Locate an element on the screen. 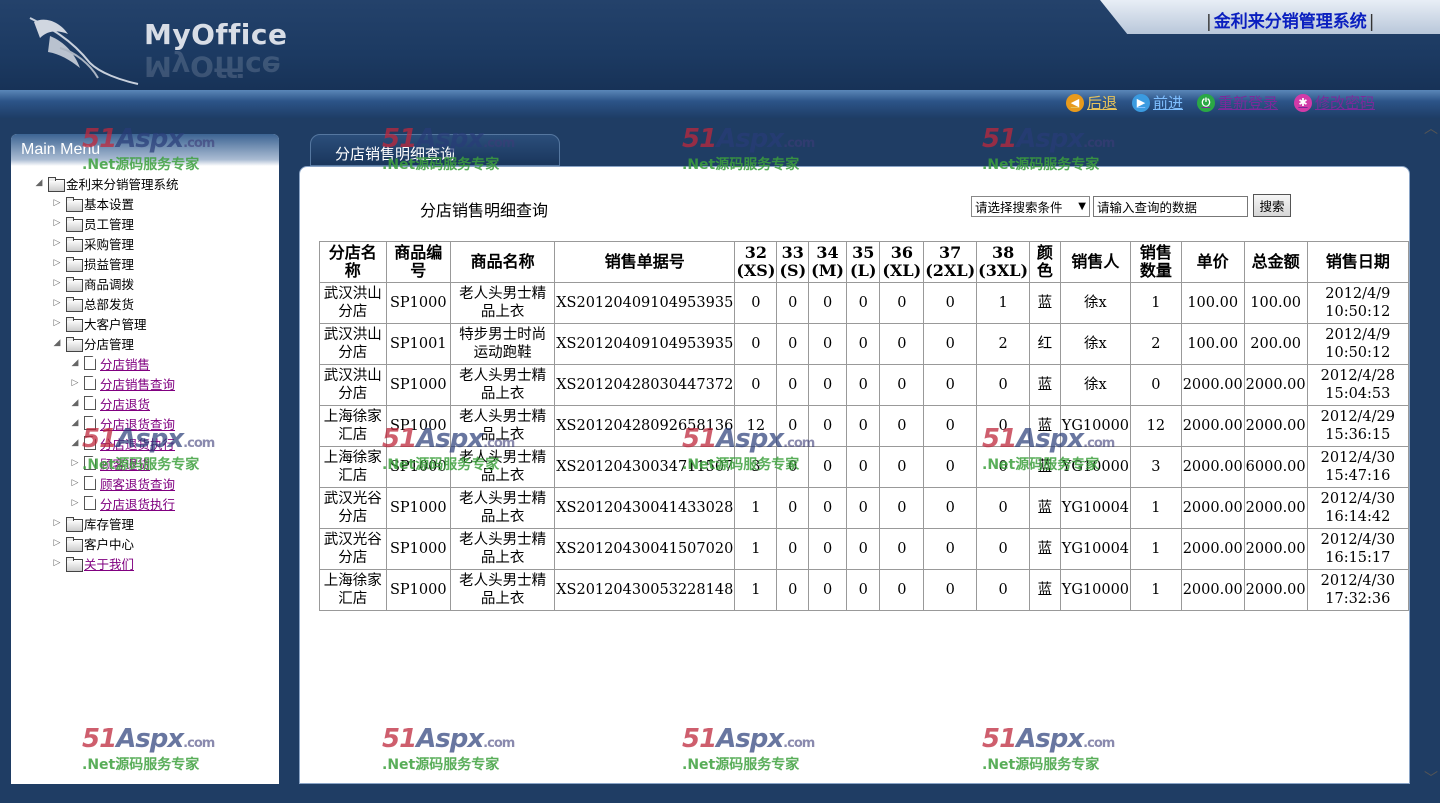 The height and width of the screenshot is (803, 1440). sidebar-item-branch-sales: ◢ 分店销售 is located at coordinates (109, 363).